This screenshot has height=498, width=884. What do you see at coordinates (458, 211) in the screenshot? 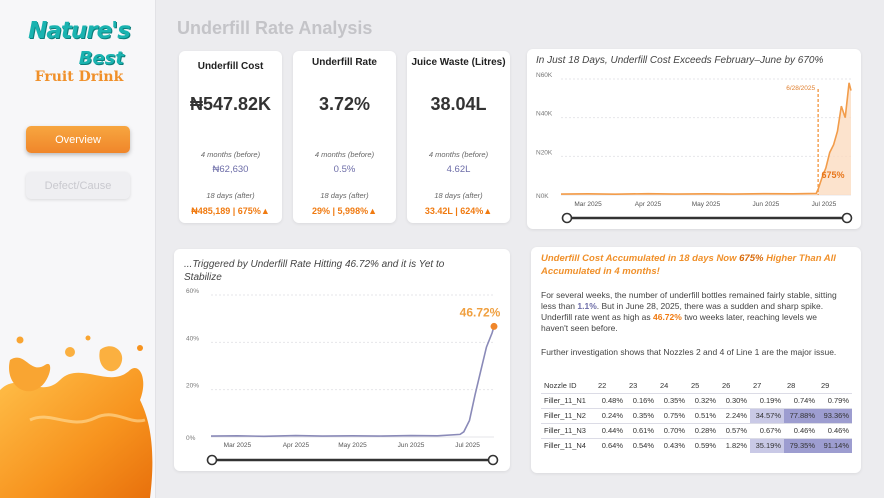
I see `kpi-after-value: 33.42L | 624%▲` at bounding box center [458, 211].